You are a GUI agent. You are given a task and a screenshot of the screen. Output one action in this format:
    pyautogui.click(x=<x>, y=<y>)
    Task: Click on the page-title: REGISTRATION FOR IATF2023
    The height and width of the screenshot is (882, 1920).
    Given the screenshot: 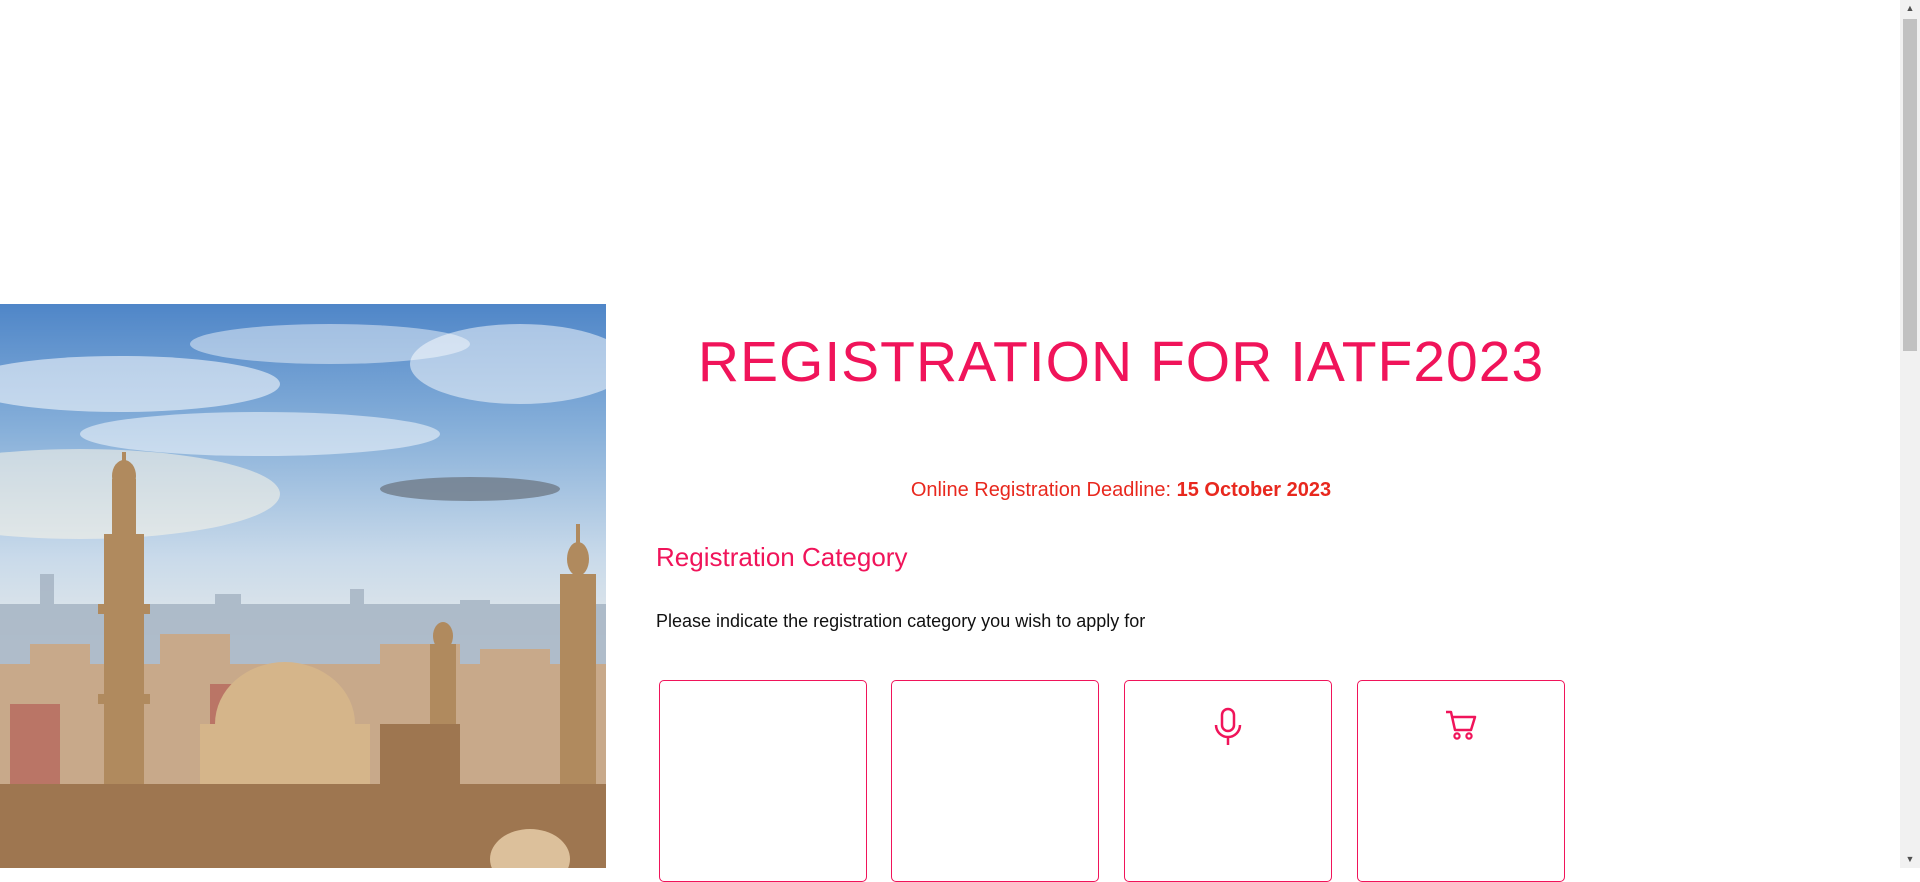 What is the action you would take?
    pyautogui.click(x=1121, y=362)
    